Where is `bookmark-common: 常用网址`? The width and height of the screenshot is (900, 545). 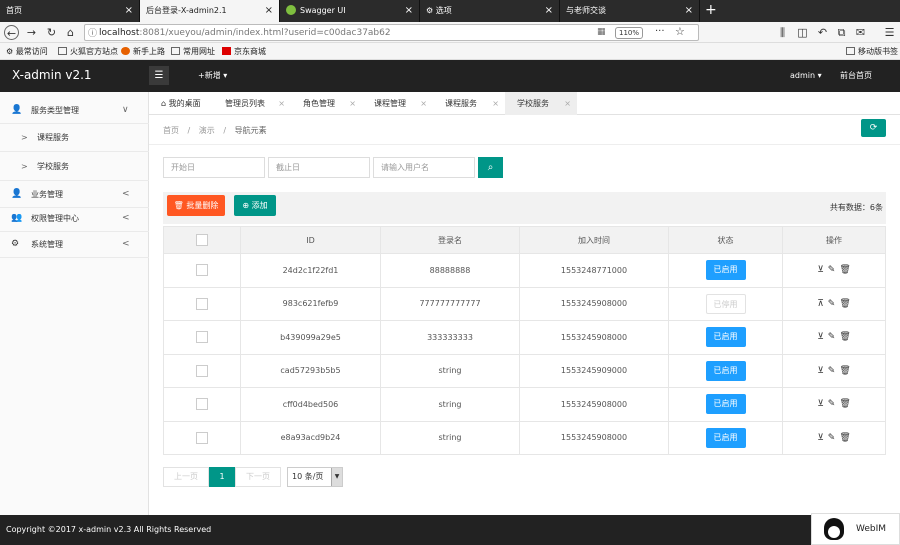 bookmark-common: 常用网址 is located at coordinates (193, 51).